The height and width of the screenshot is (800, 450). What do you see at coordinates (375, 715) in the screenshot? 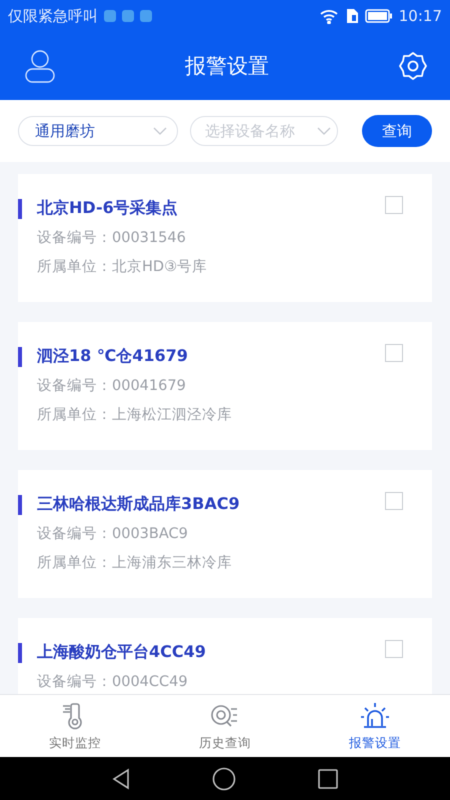
I see `alarm-light-icon` at bounding box center [375, 715].